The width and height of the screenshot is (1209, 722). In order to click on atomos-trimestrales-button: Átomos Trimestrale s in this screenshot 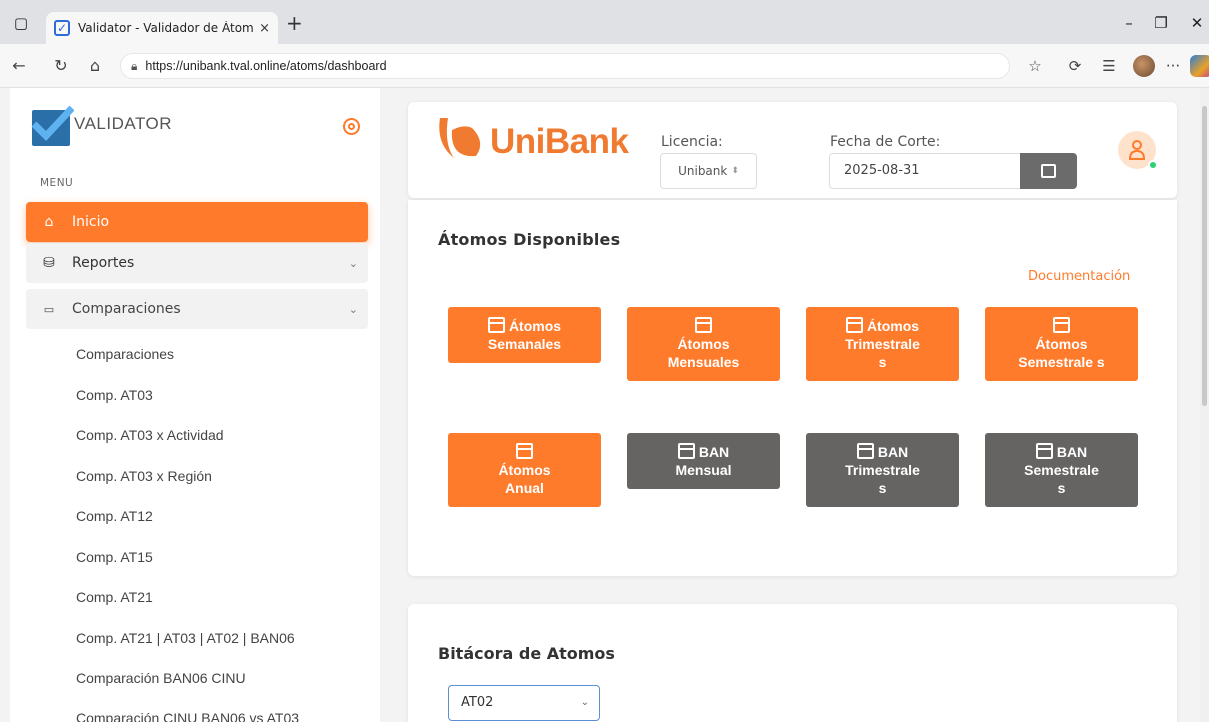, I will do `click(882, 344)`.